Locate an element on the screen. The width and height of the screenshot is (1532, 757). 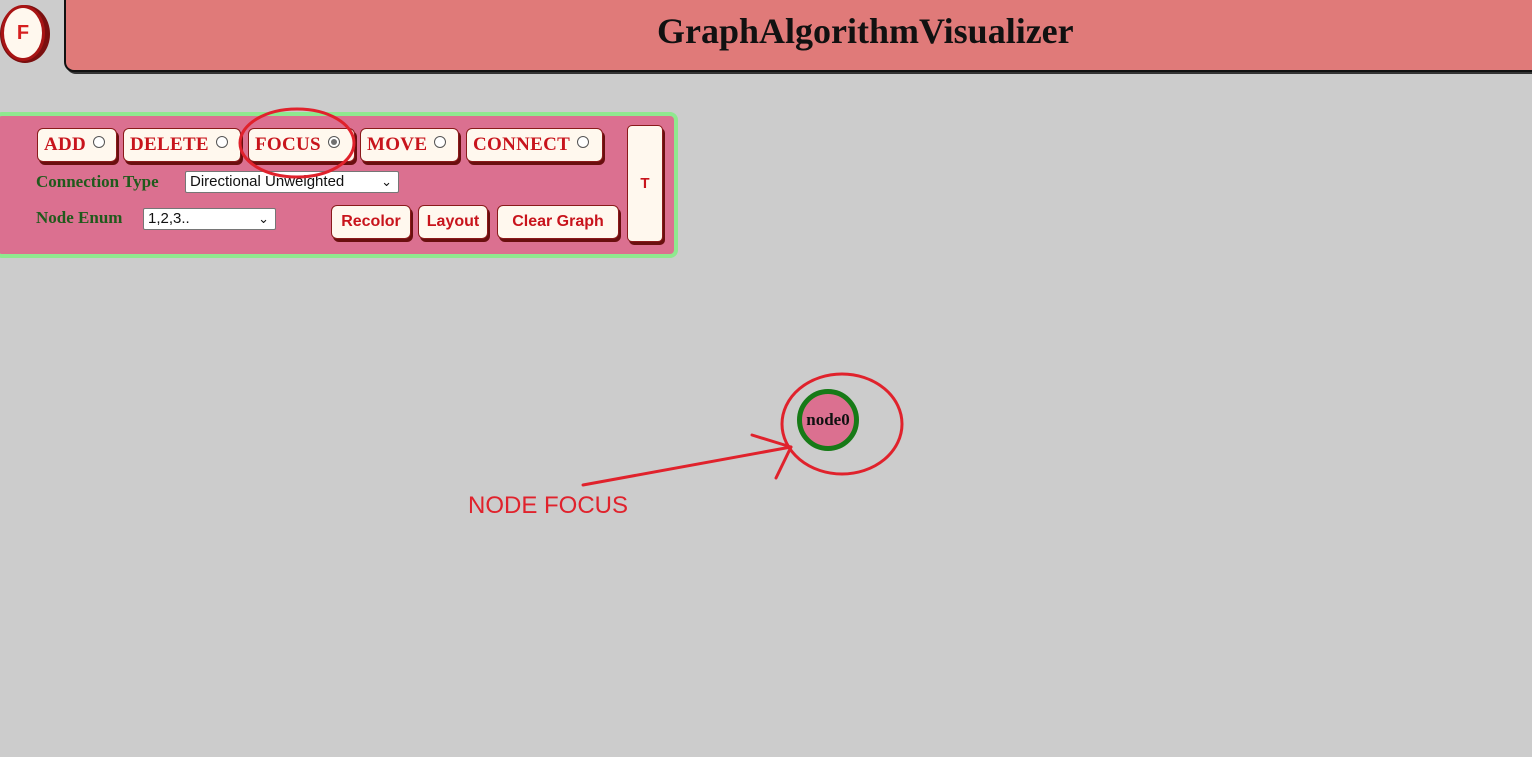
connection-type-label: Connection Type is located at coordinates (97, 181).